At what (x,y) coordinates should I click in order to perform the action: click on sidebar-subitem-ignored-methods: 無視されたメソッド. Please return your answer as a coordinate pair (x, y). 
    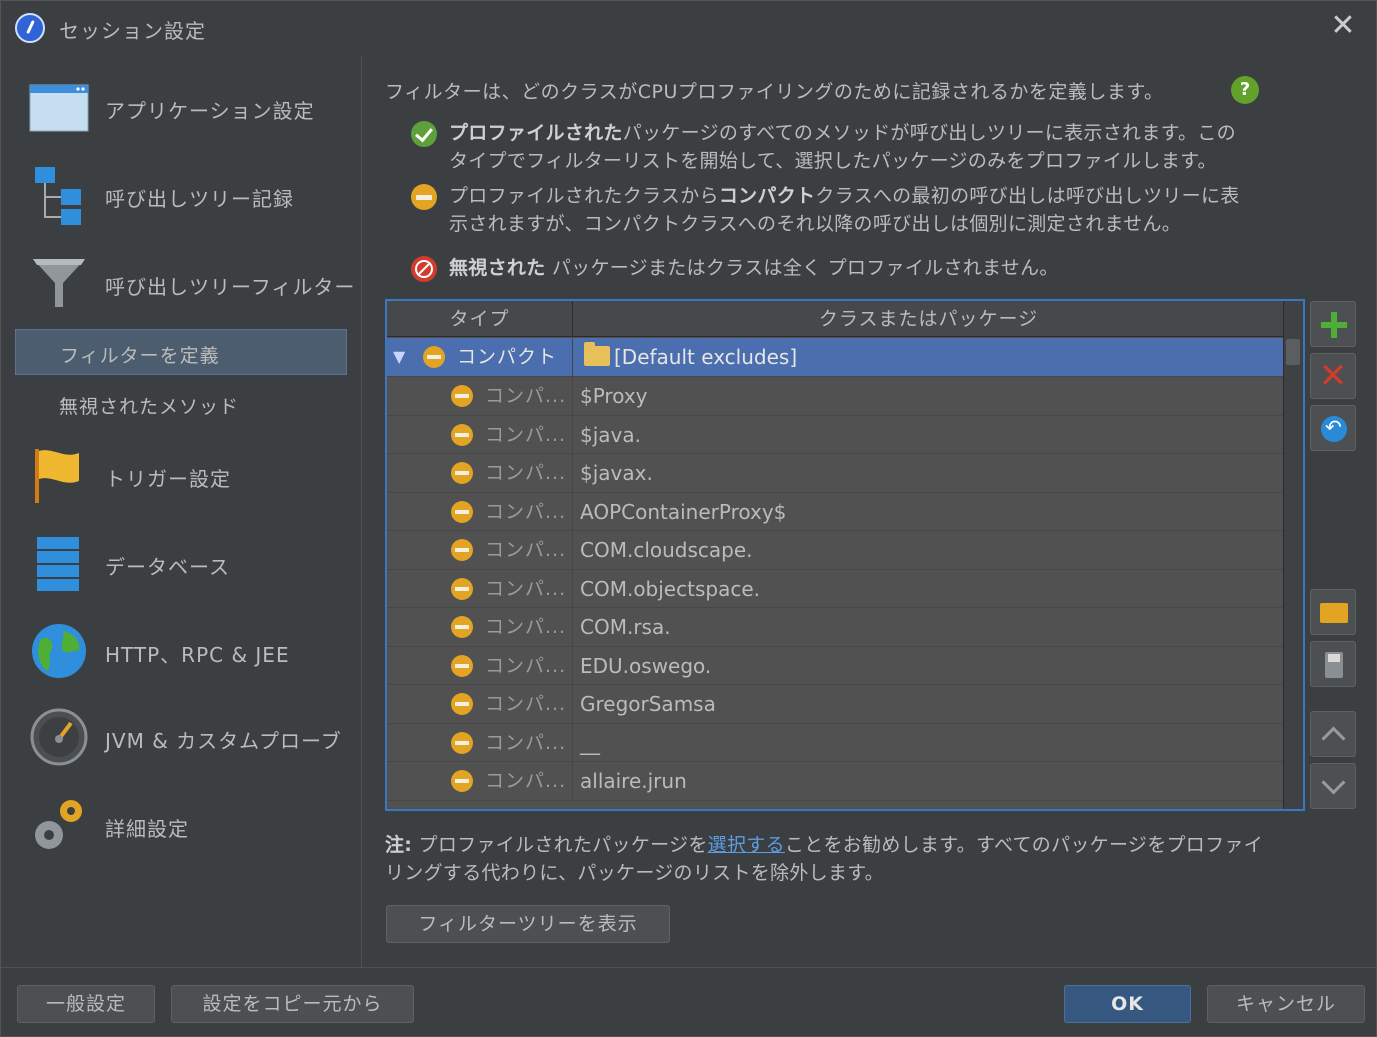
    Looking at the image, I should click on (181, 404).